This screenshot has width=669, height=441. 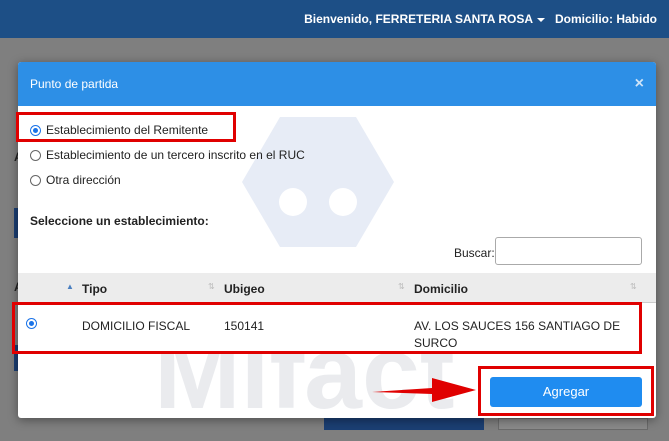 I want to click on column-header-domicilio: Domicilio, so click(x=441, y=289).